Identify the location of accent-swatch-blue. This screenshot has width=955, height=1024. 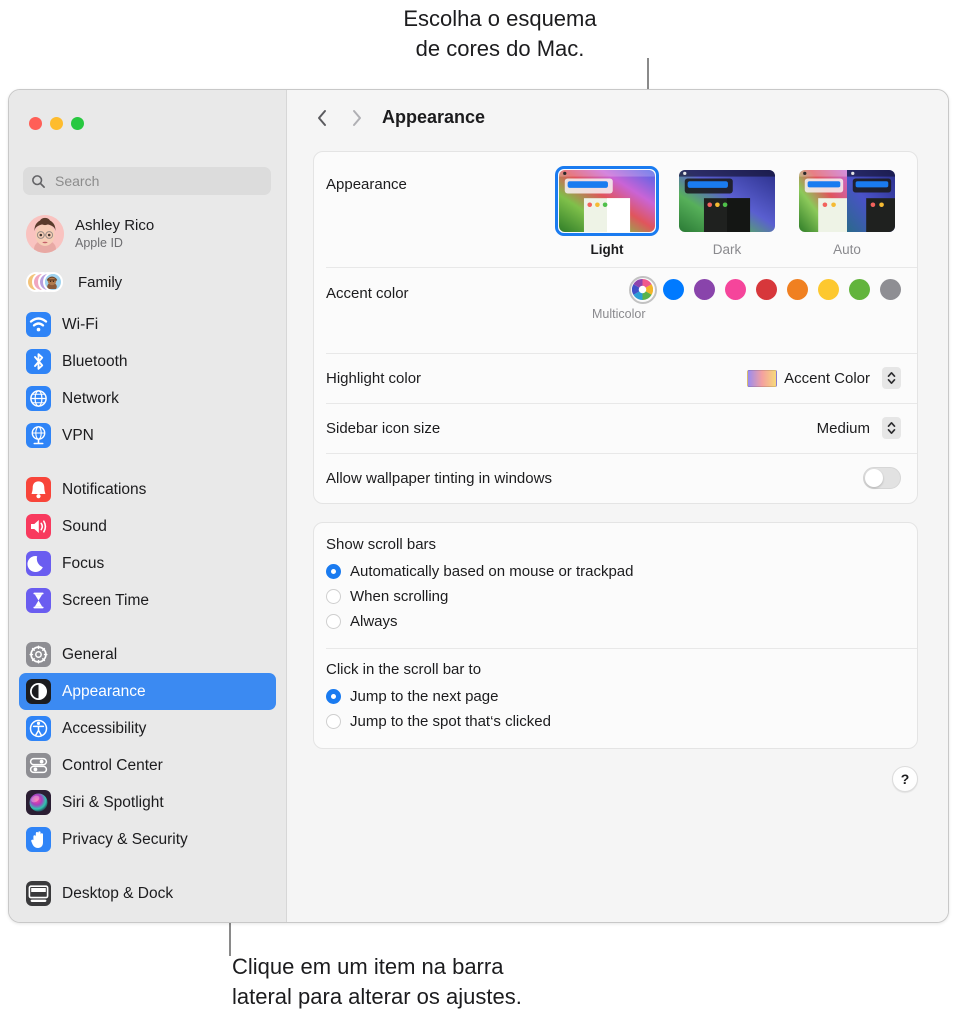
(673, 289).